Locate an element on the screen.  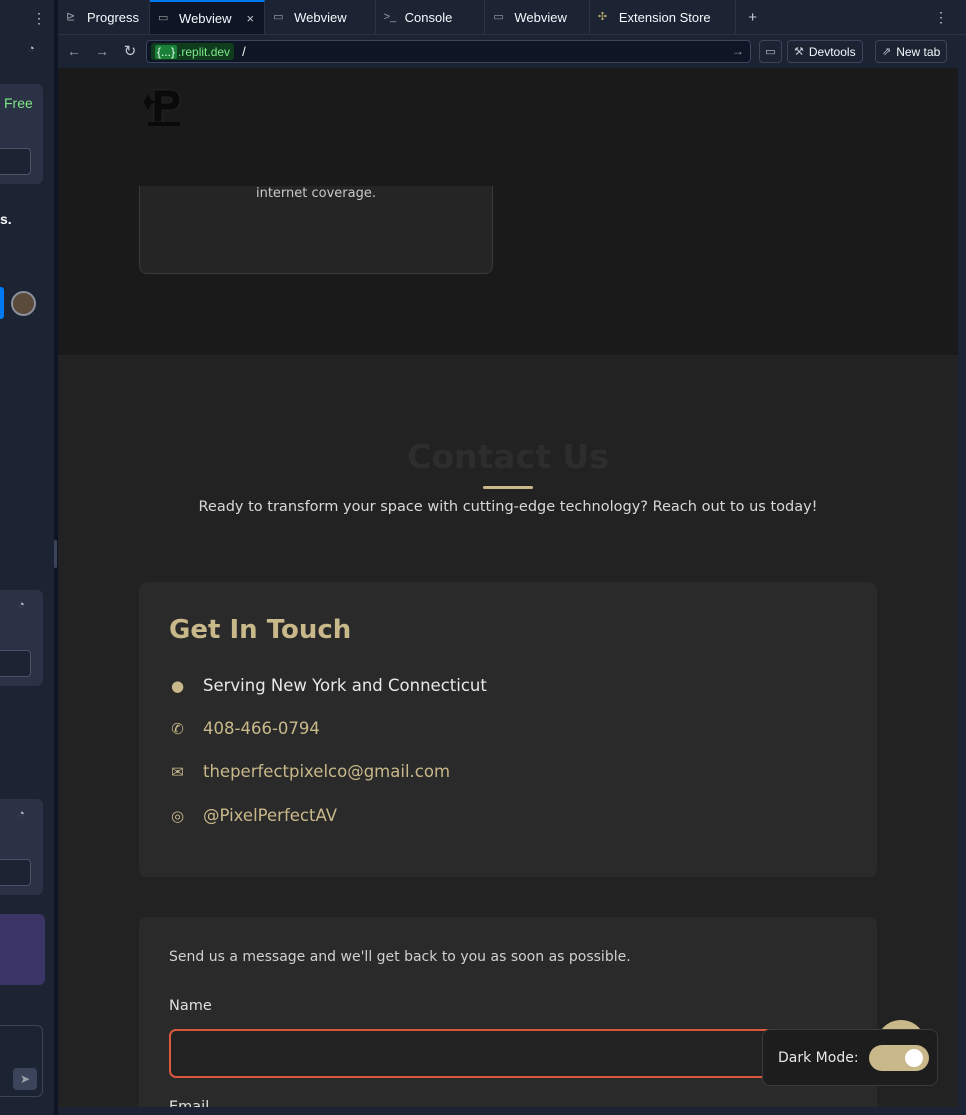
name-label: Name is located at coordinates (190, 1006).